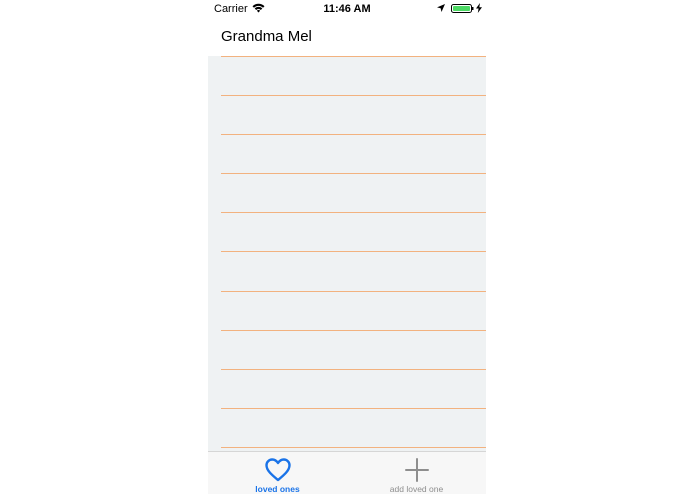 This screenshot has height=494, width=695. Describe the element at coordinates (277, 489) in the screenshot. I see `tab-label: loved ones` at that location.